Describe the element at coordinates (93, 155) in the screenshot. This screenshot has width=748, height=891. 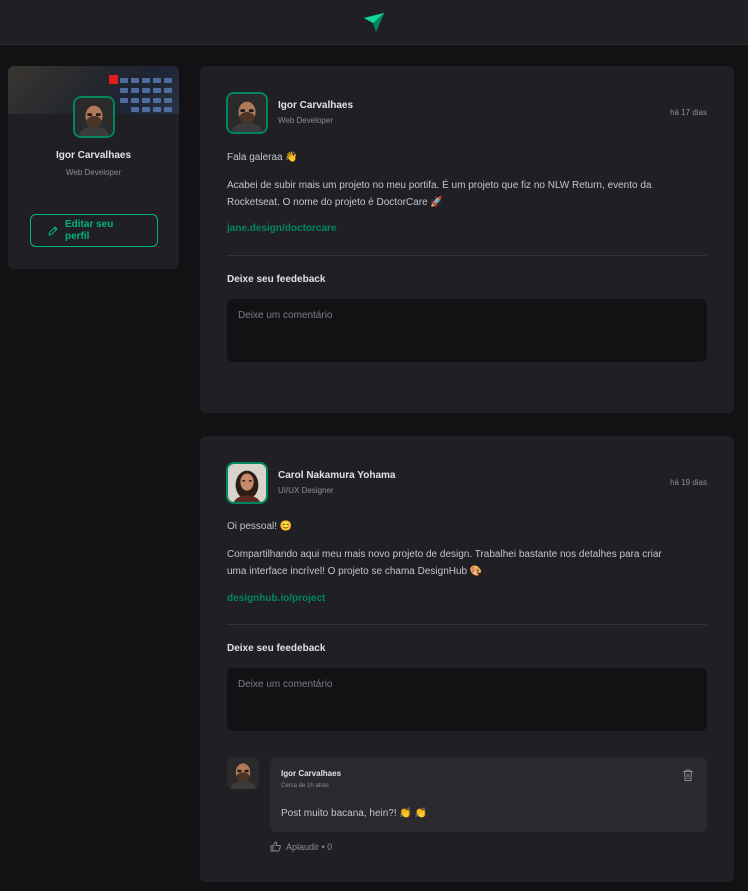
I see `profile-name: Igor Carvalhaes` at that location.